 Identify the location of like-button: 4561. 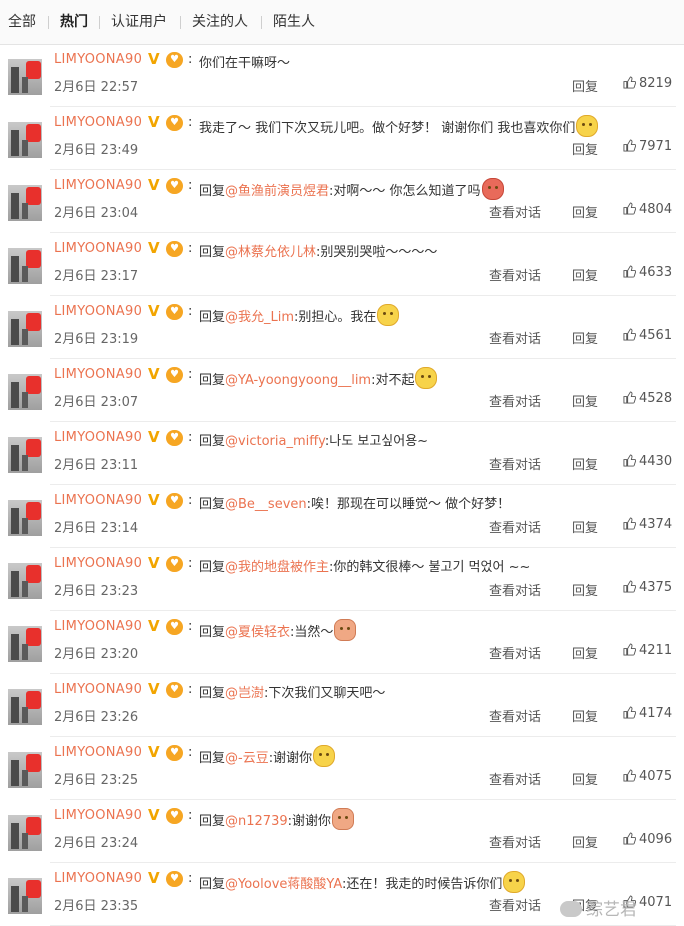
(647, 335).